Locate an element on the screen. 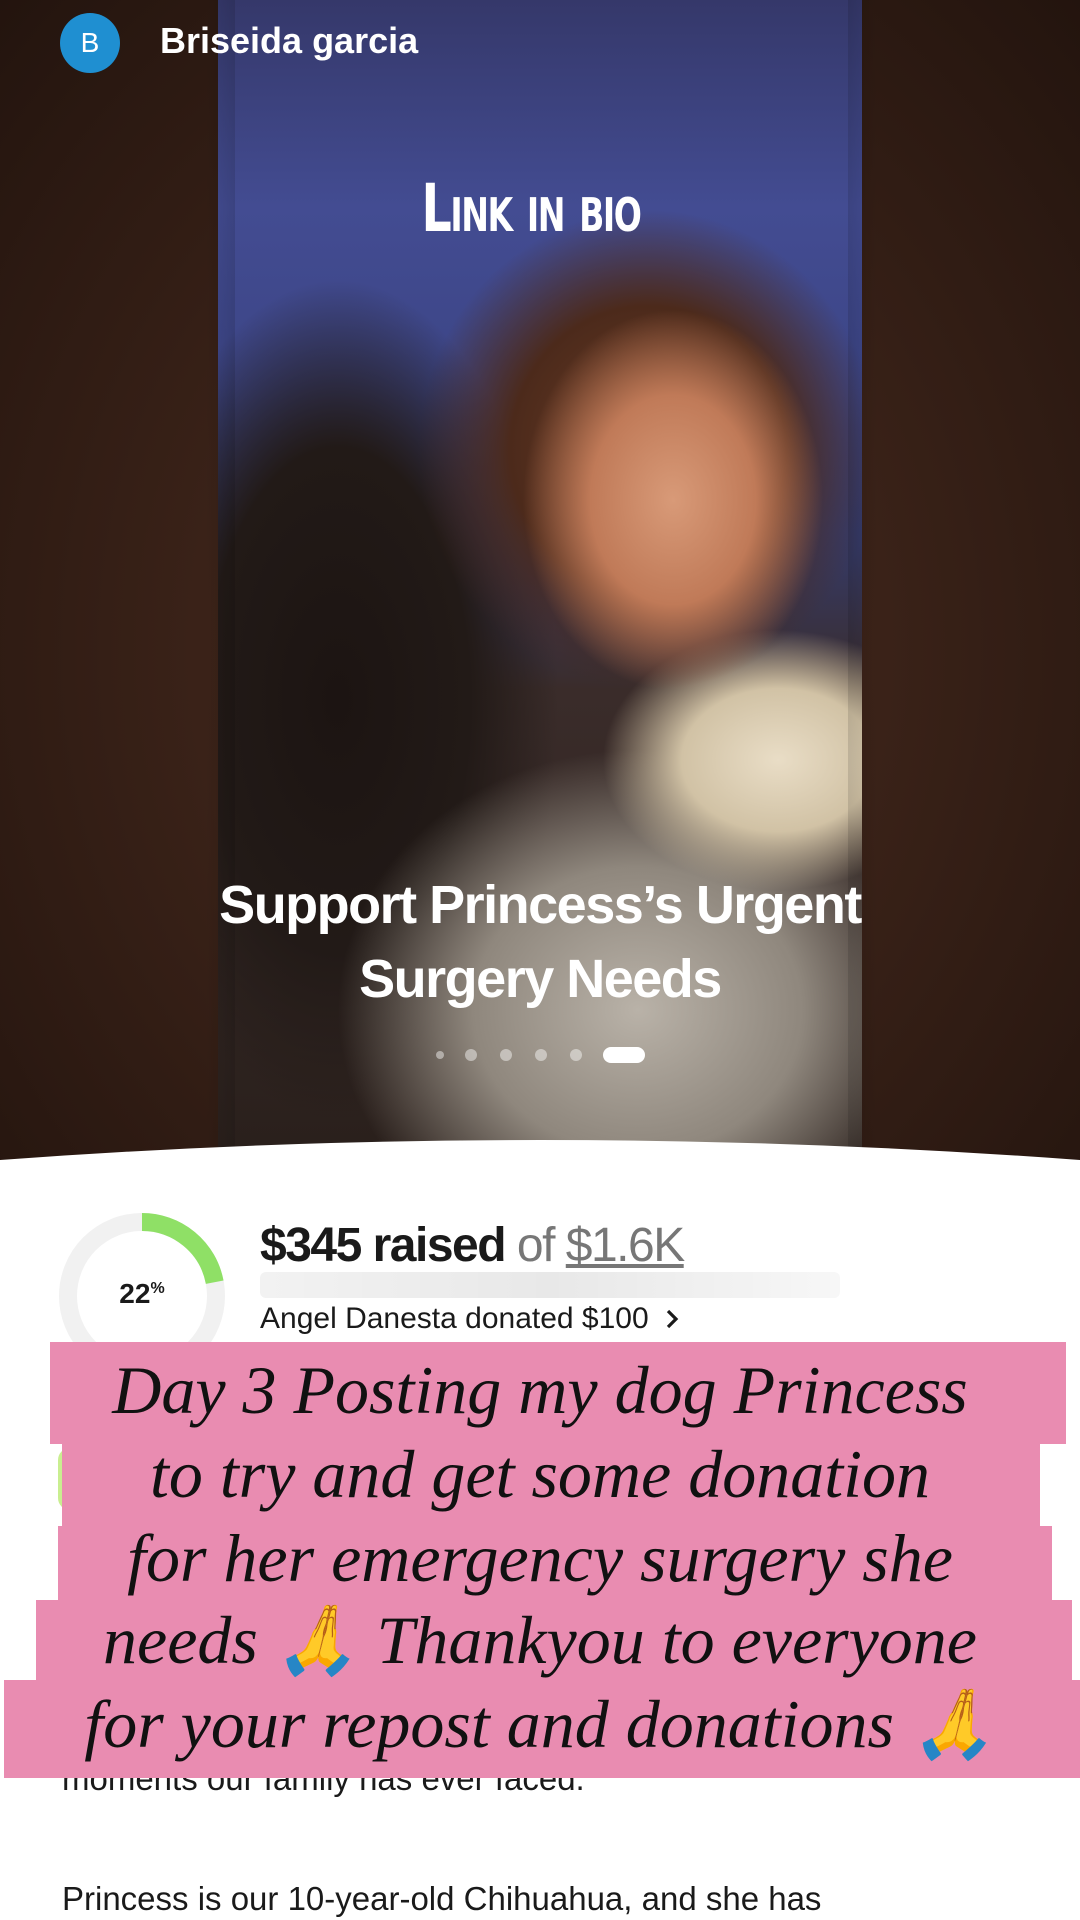  recent-donation-link: Angel Danesta donated $100 is located at coordinates (471, 1319).